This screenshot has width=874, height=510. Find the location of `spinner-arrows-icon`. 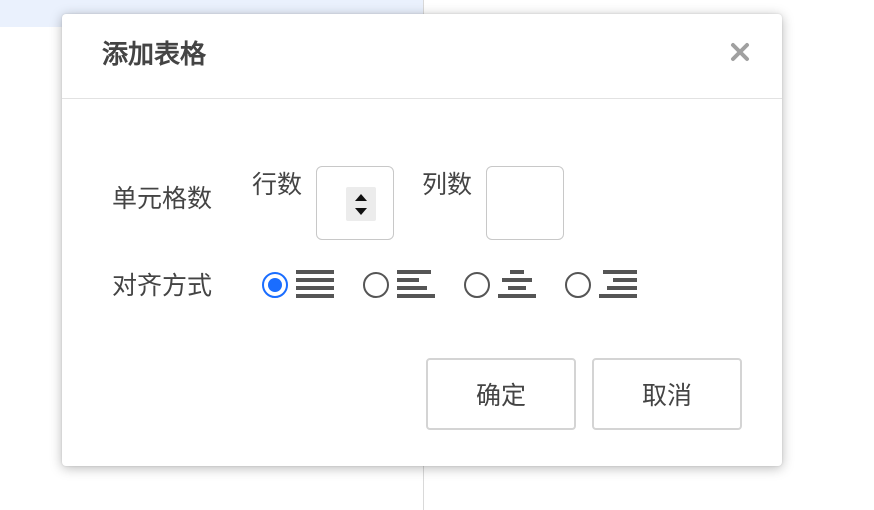

spinner-arrows-icon is located at coordinates (361, 204).